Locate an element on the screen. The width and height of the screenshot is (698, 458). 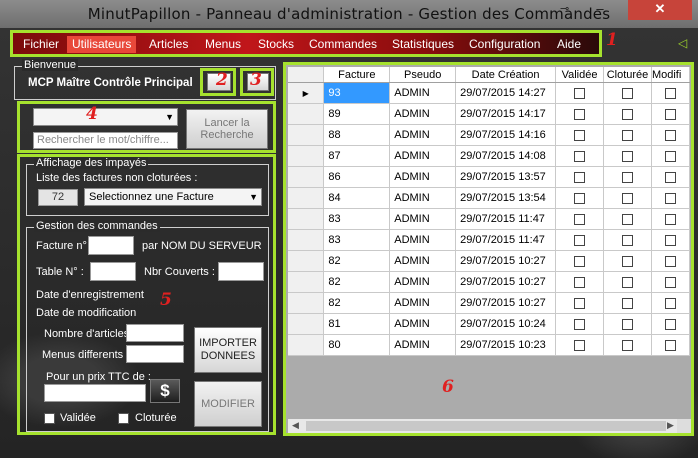
cell-date: 29/07/2015 10:23 is located at coordinates (506, 345).